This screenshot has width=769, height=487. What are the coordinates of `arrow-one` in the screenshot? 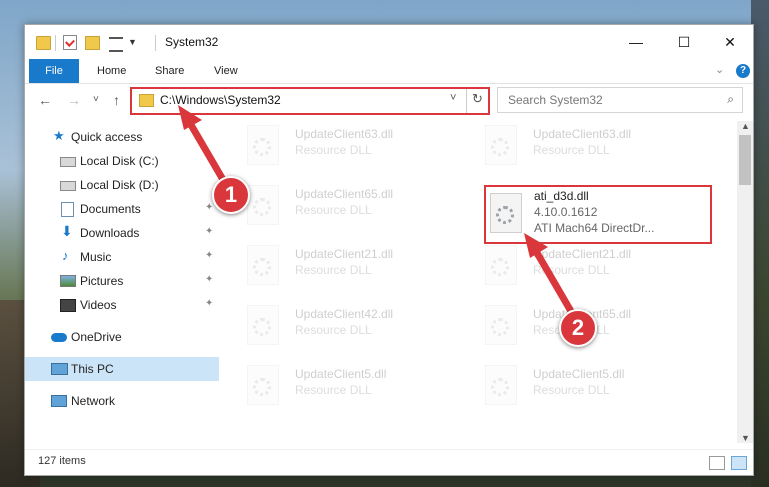 It's located at (204, 148).